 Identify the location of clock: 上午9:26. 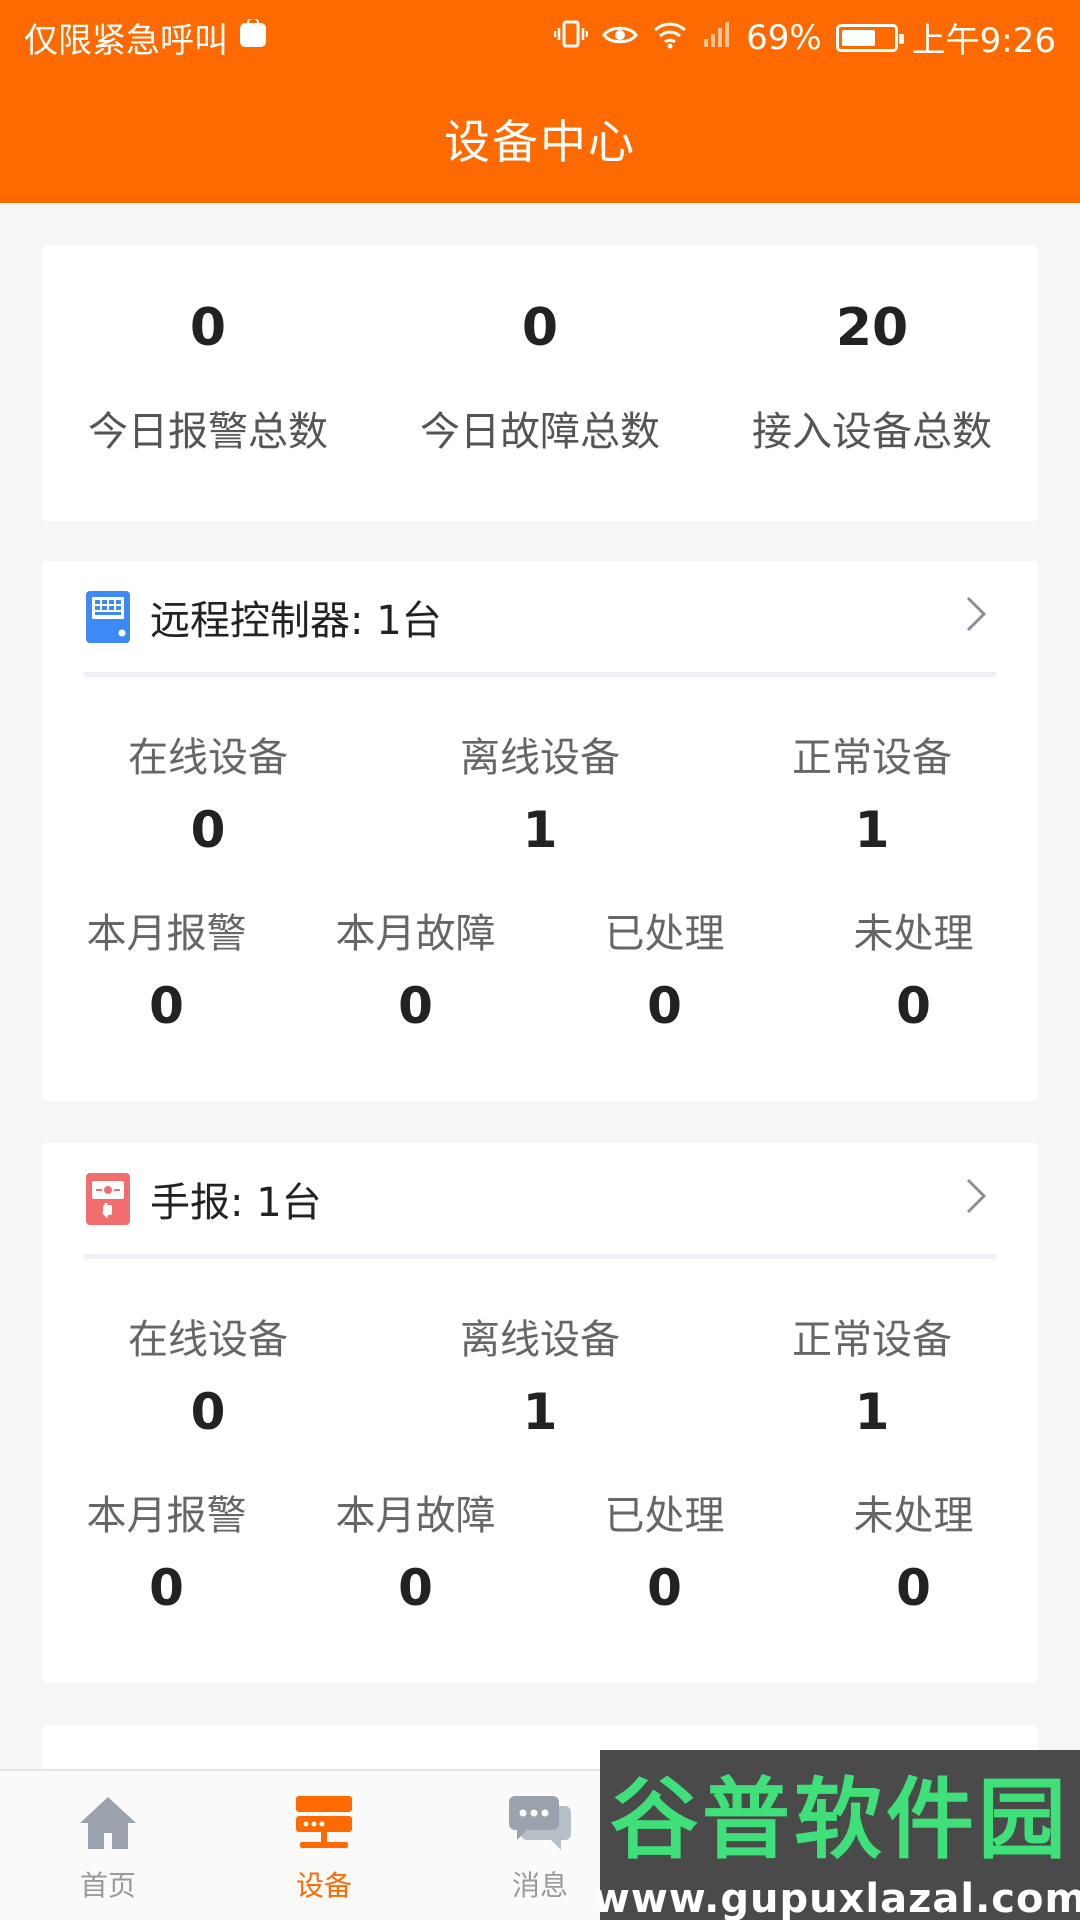
(983, 41).